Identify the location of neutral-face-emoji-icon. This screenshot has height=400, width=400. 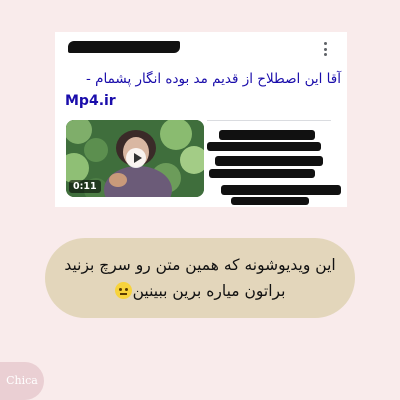
(123, 290).